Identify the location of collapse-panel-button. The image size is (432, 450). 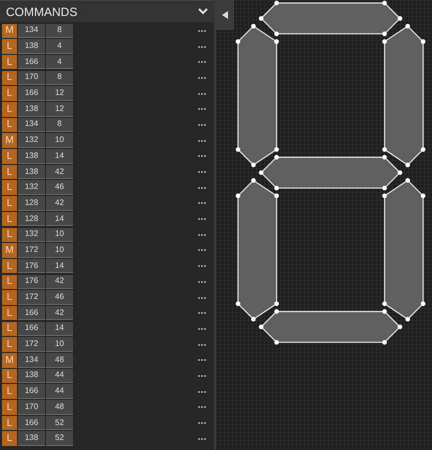
(225, 15).